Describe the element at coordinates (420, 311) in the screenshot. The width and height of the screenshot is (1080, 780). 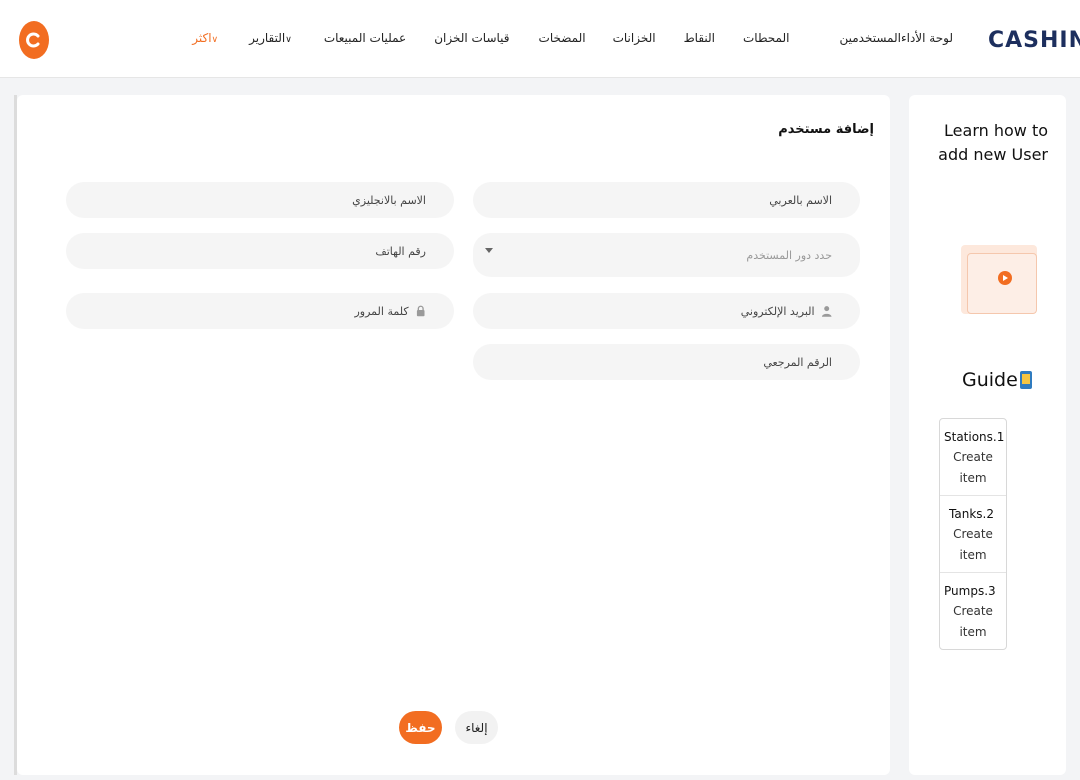
I see `lock-icon` at that location.